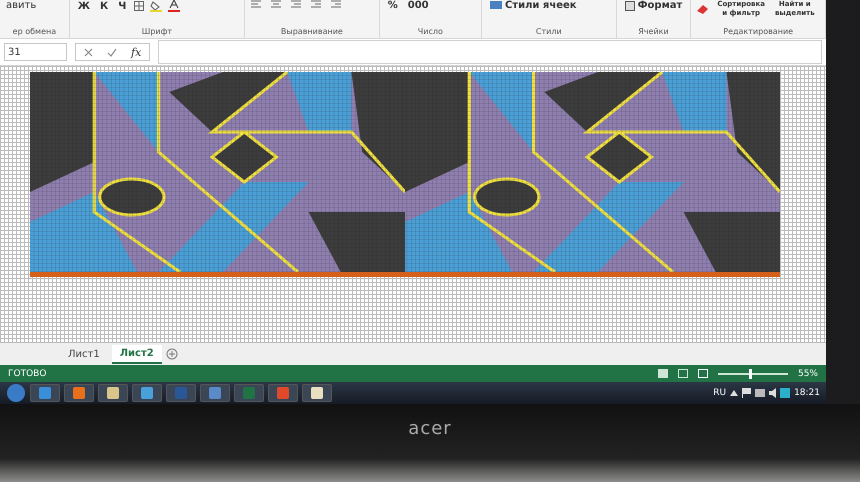 The image size is (860, 482). Describe the element at coordinates (84, 354) in the screenshot. I see `sheet-tab: Лист1` at that location.